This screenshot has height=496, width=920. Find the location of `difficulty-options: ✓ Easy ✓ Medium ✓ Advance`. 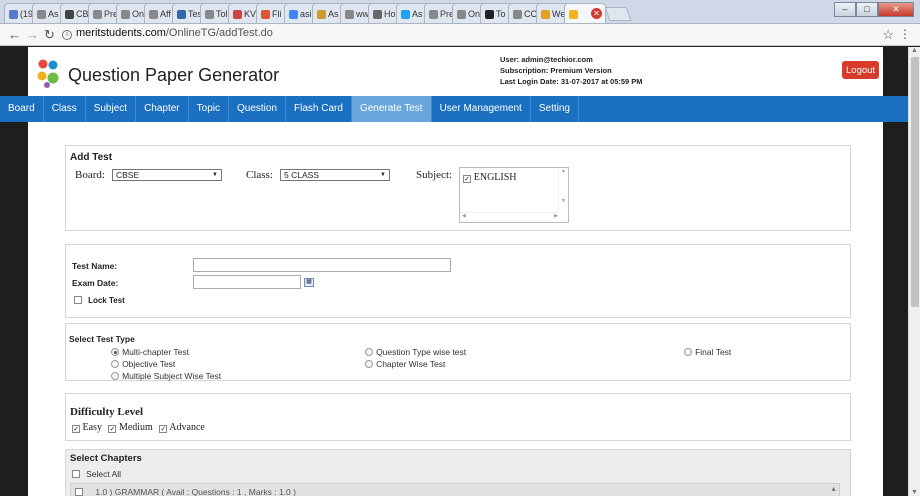

difficulty-options: ✓ Easy ✓ Medium ✓ Advance is located at coordinates (138, 427).